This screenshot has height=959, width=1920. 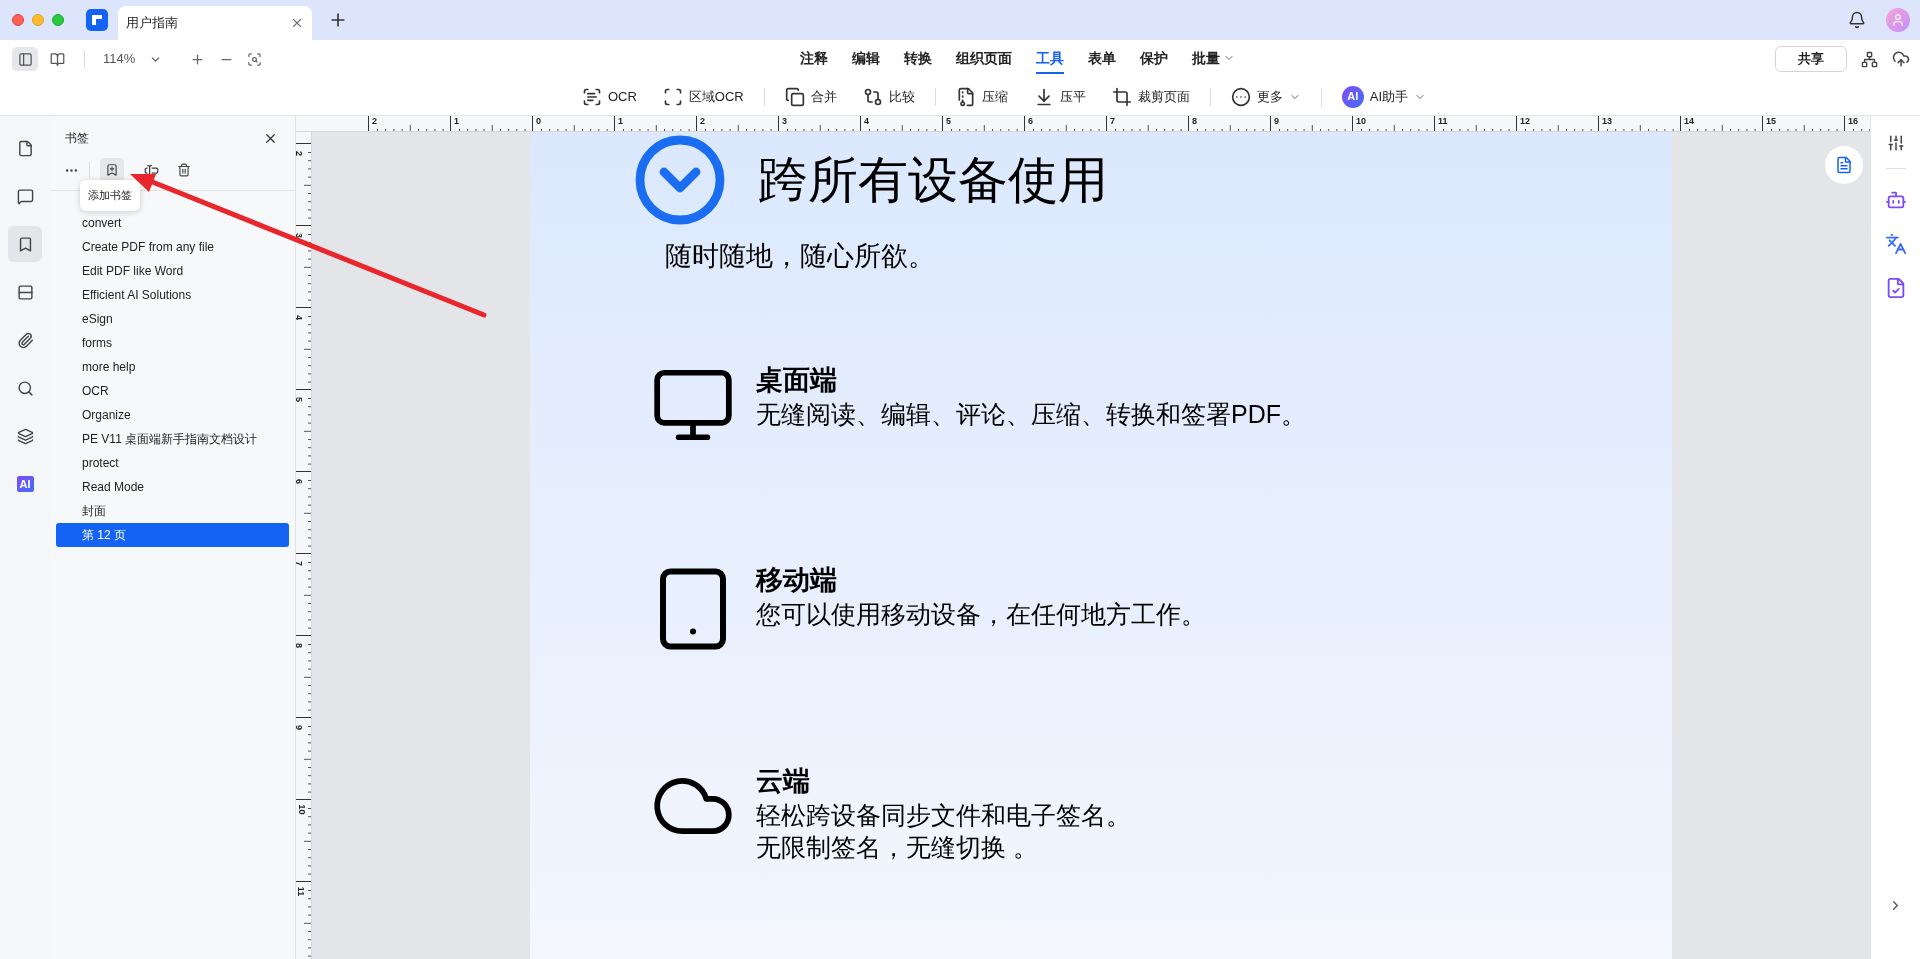 What do you see at coordinates (172, 511) in the screenshot?
I see `bookmark-item: 封面` at bounding box center [172, 511].